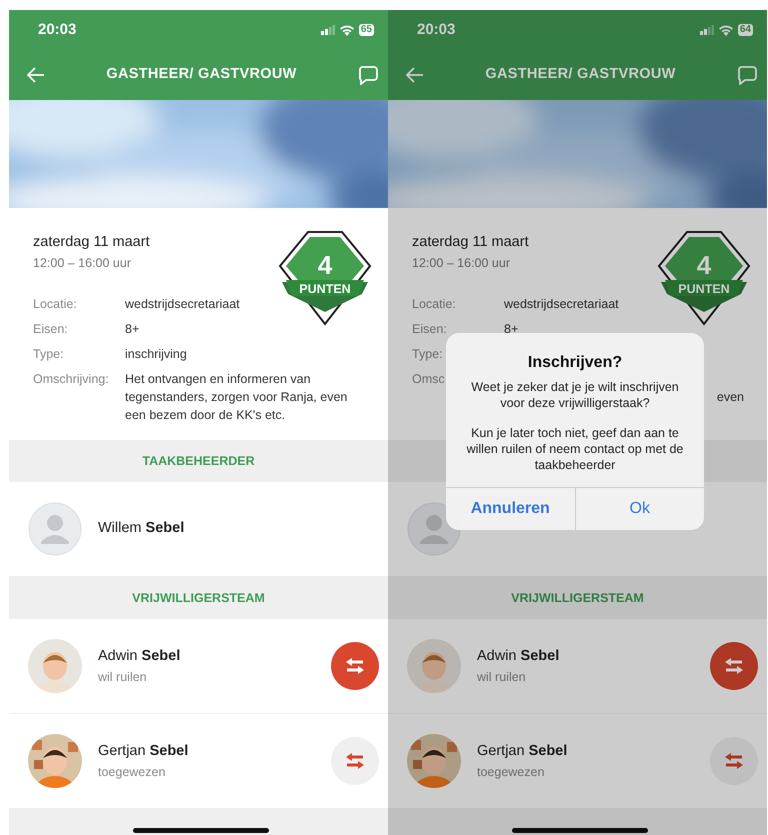 Image resolution: width=768 pixels, height=835 pixels. Describe the element at coordinates (236, 397) in the screenshot. I see `detail-value: Het ontvangen en informeren van tegenstanders, zorgen voor Ranja, even een bezem door de KK's etc.` at that location.